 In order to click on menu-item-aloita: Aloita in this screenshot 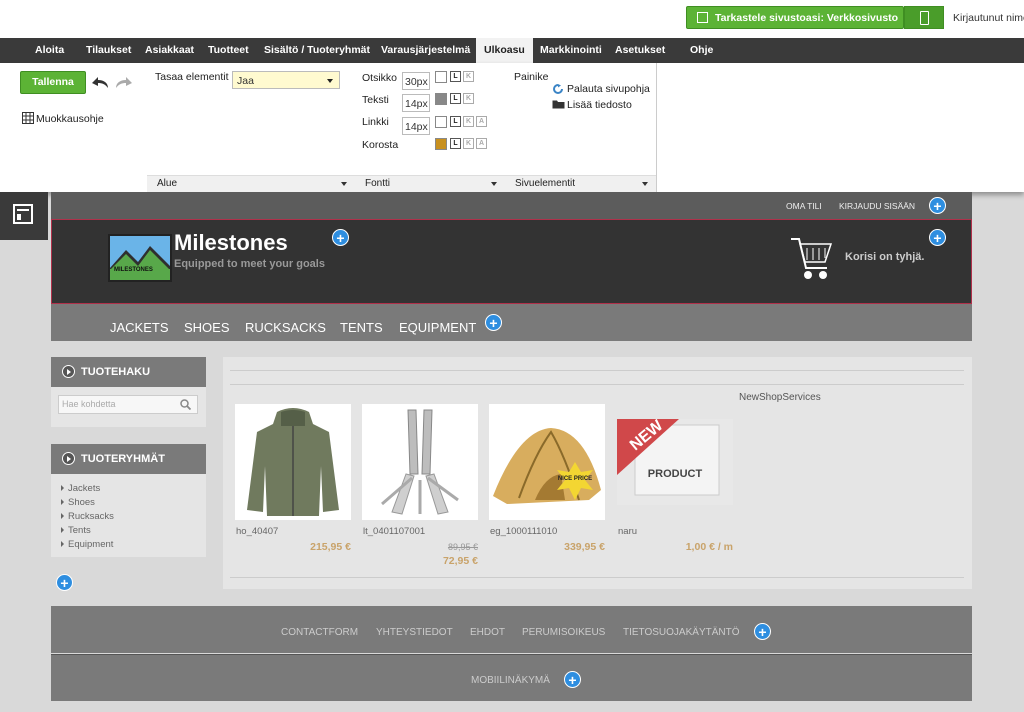, I will do `click(49, 50)`.